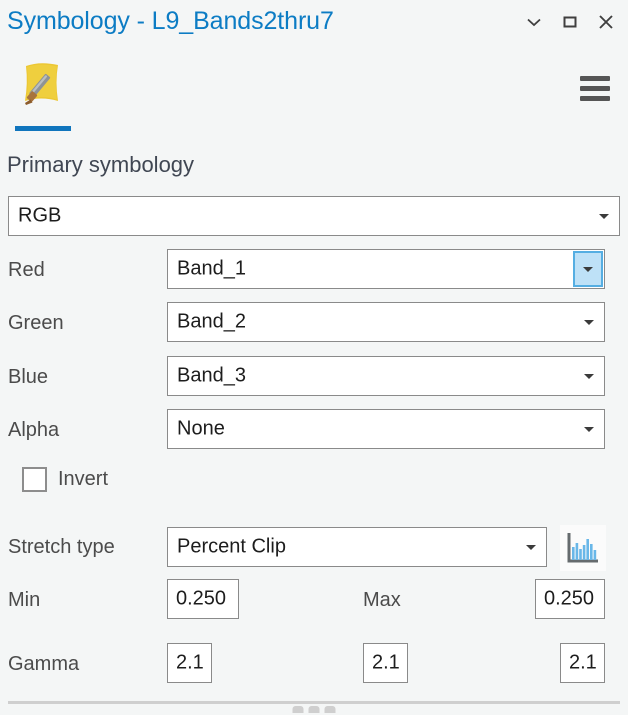 Image resolution: width=628 pixels, height=715 pixels. What do you see at coordinates (101, 164) in the screenshot?
I see `page-section-heading: Primary symbology` at bounding box center [101, 164].